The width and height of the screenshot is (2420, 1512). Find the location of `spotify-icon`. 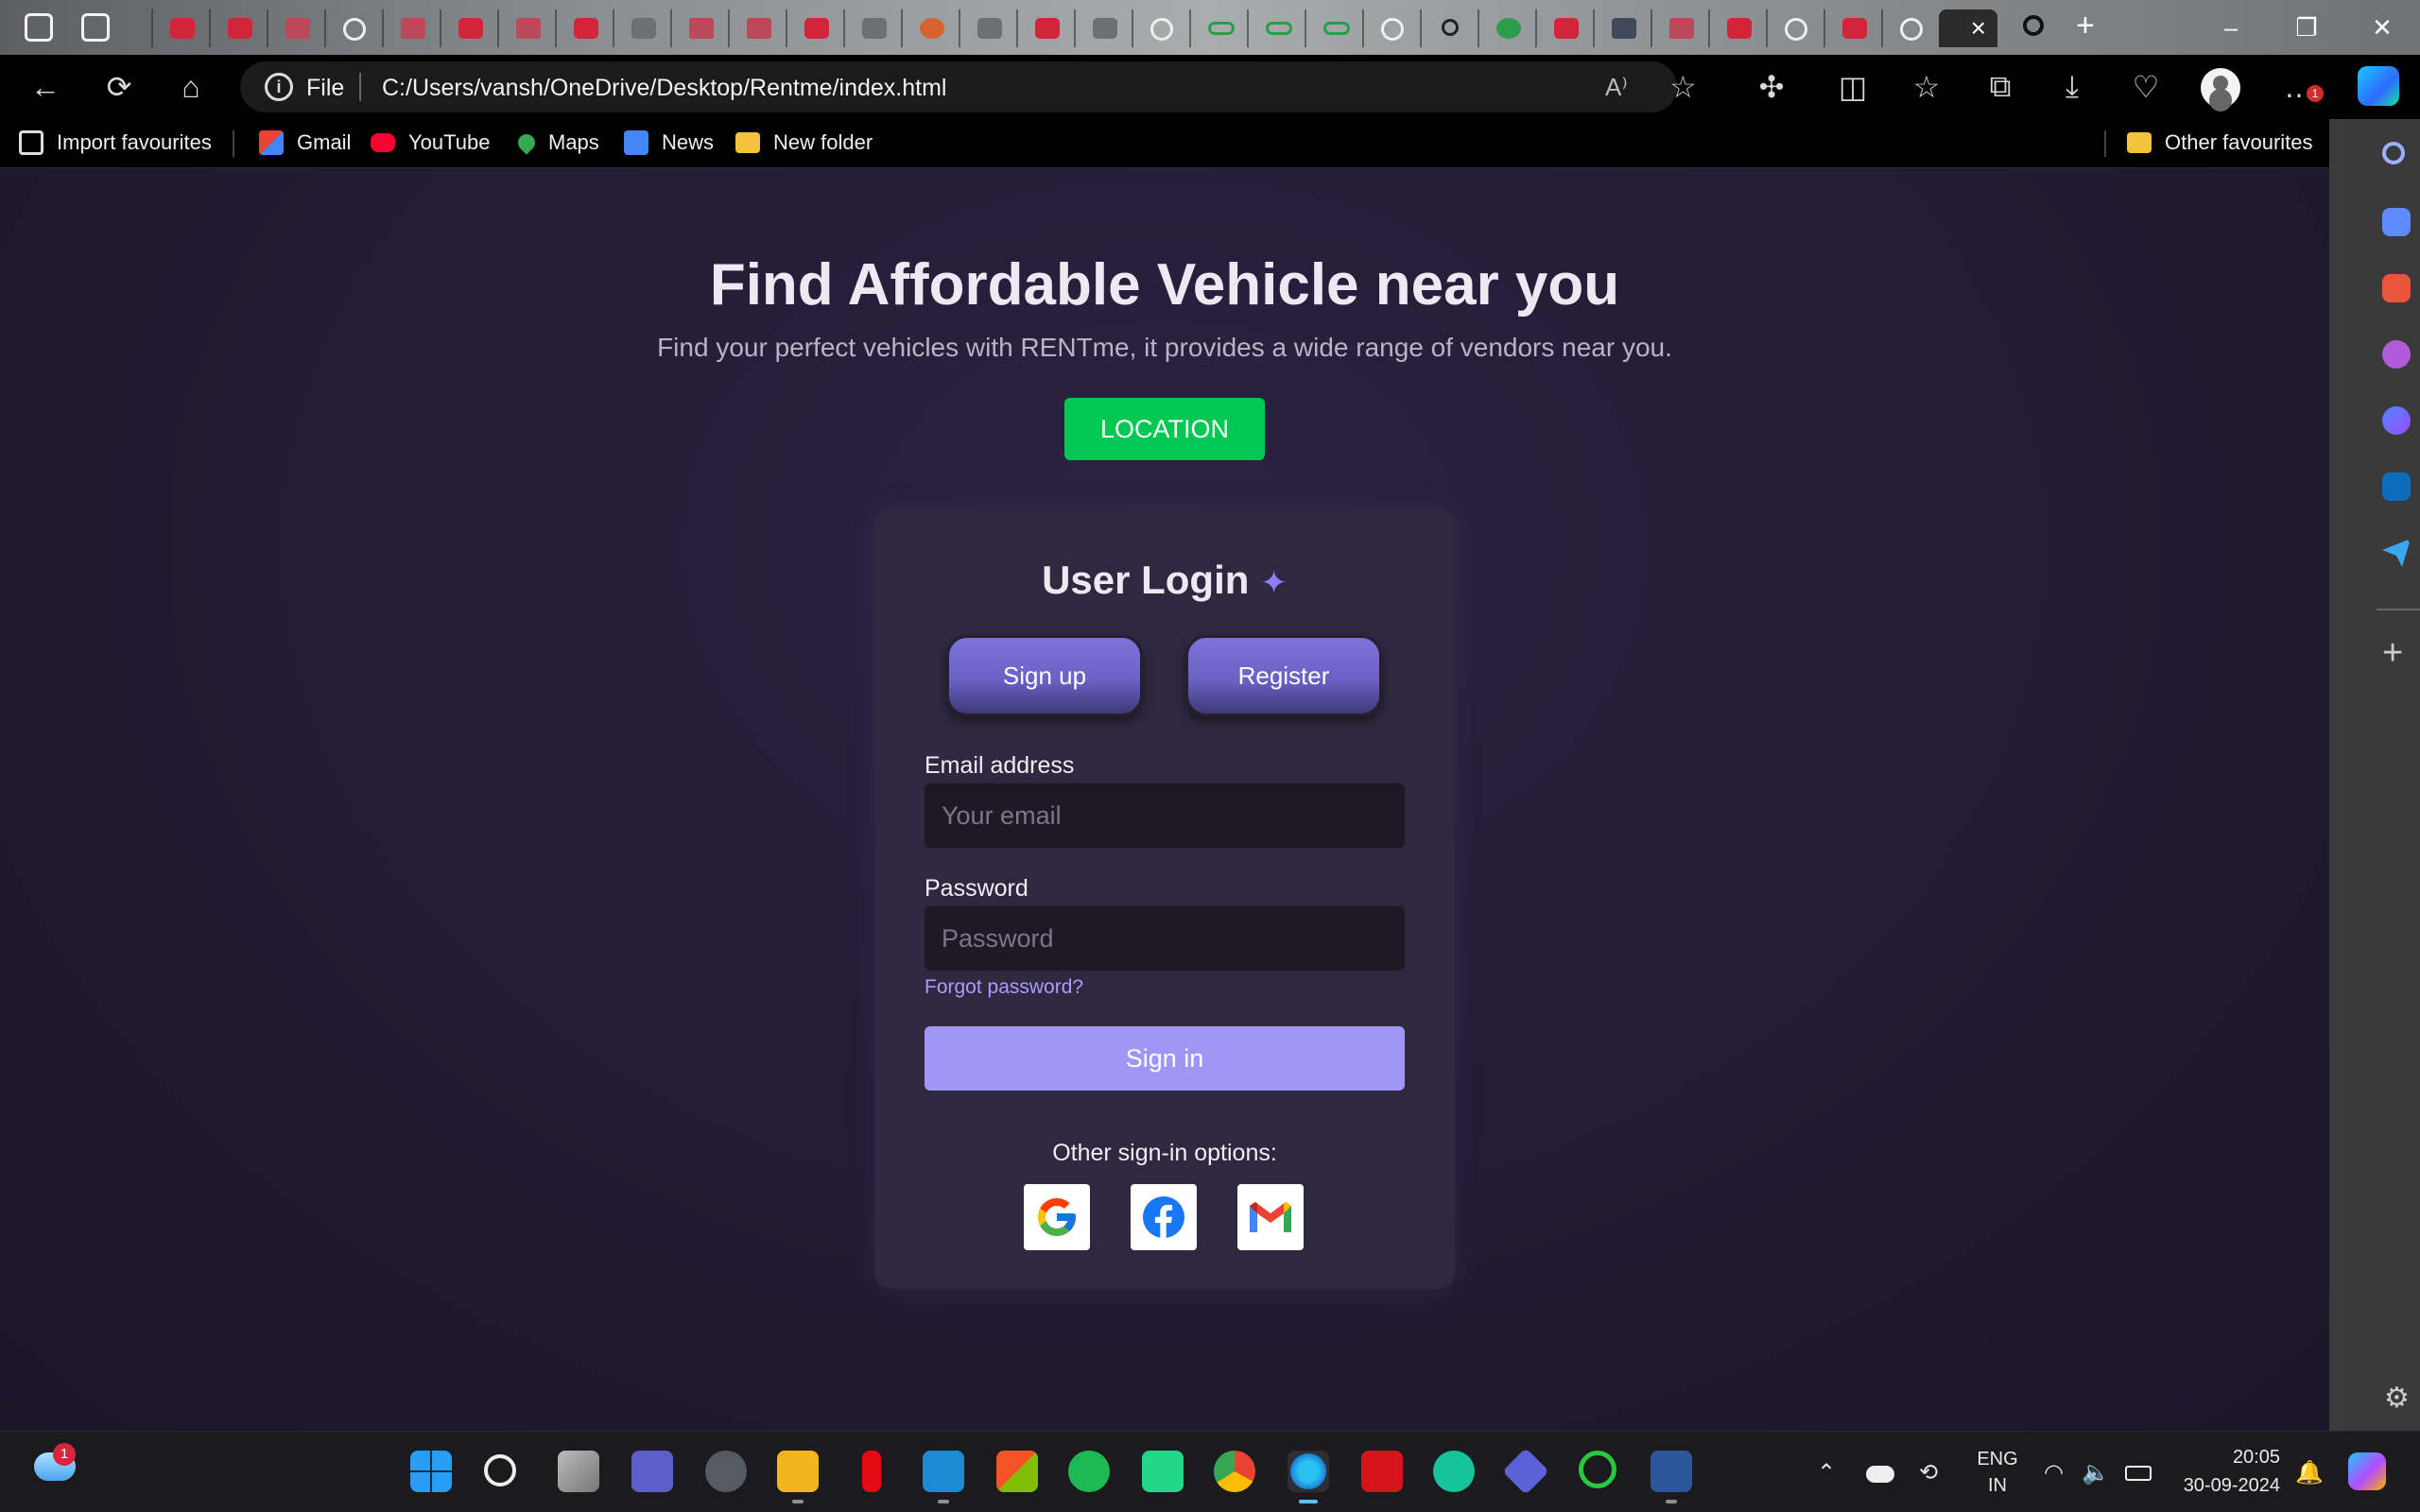

spotify-icon is located at coordinates (1089, 1471).